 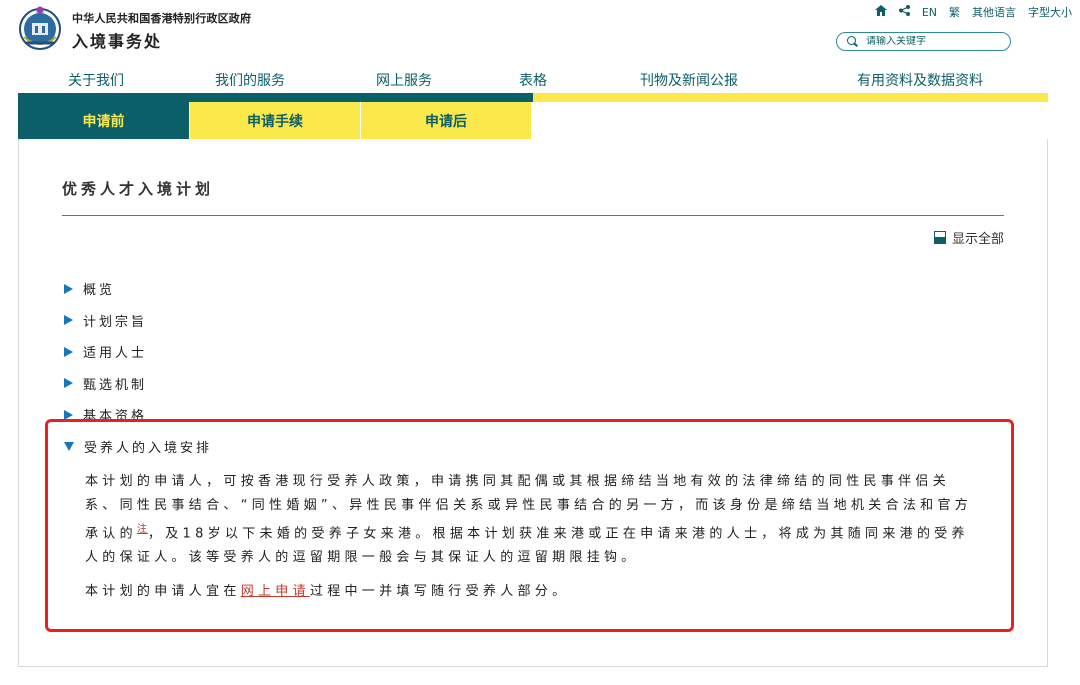 I want to click on accordion-label: 受养人的入境安排, so click(x=148, y=448).